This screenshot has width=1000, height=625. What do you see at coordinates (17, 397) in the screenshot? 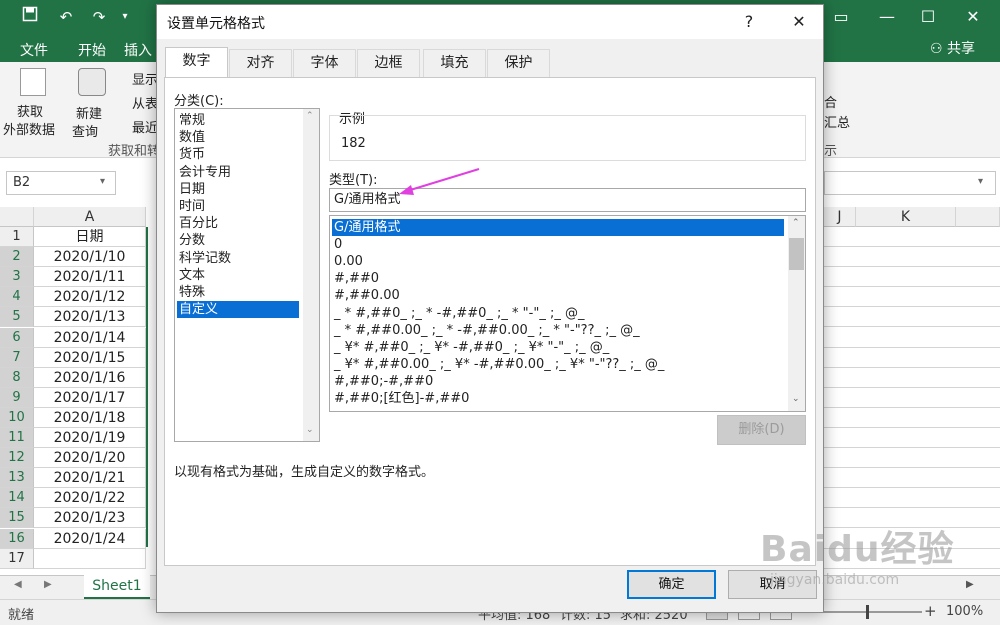
I see `row-header: 9` at bounding box center [17, 397].